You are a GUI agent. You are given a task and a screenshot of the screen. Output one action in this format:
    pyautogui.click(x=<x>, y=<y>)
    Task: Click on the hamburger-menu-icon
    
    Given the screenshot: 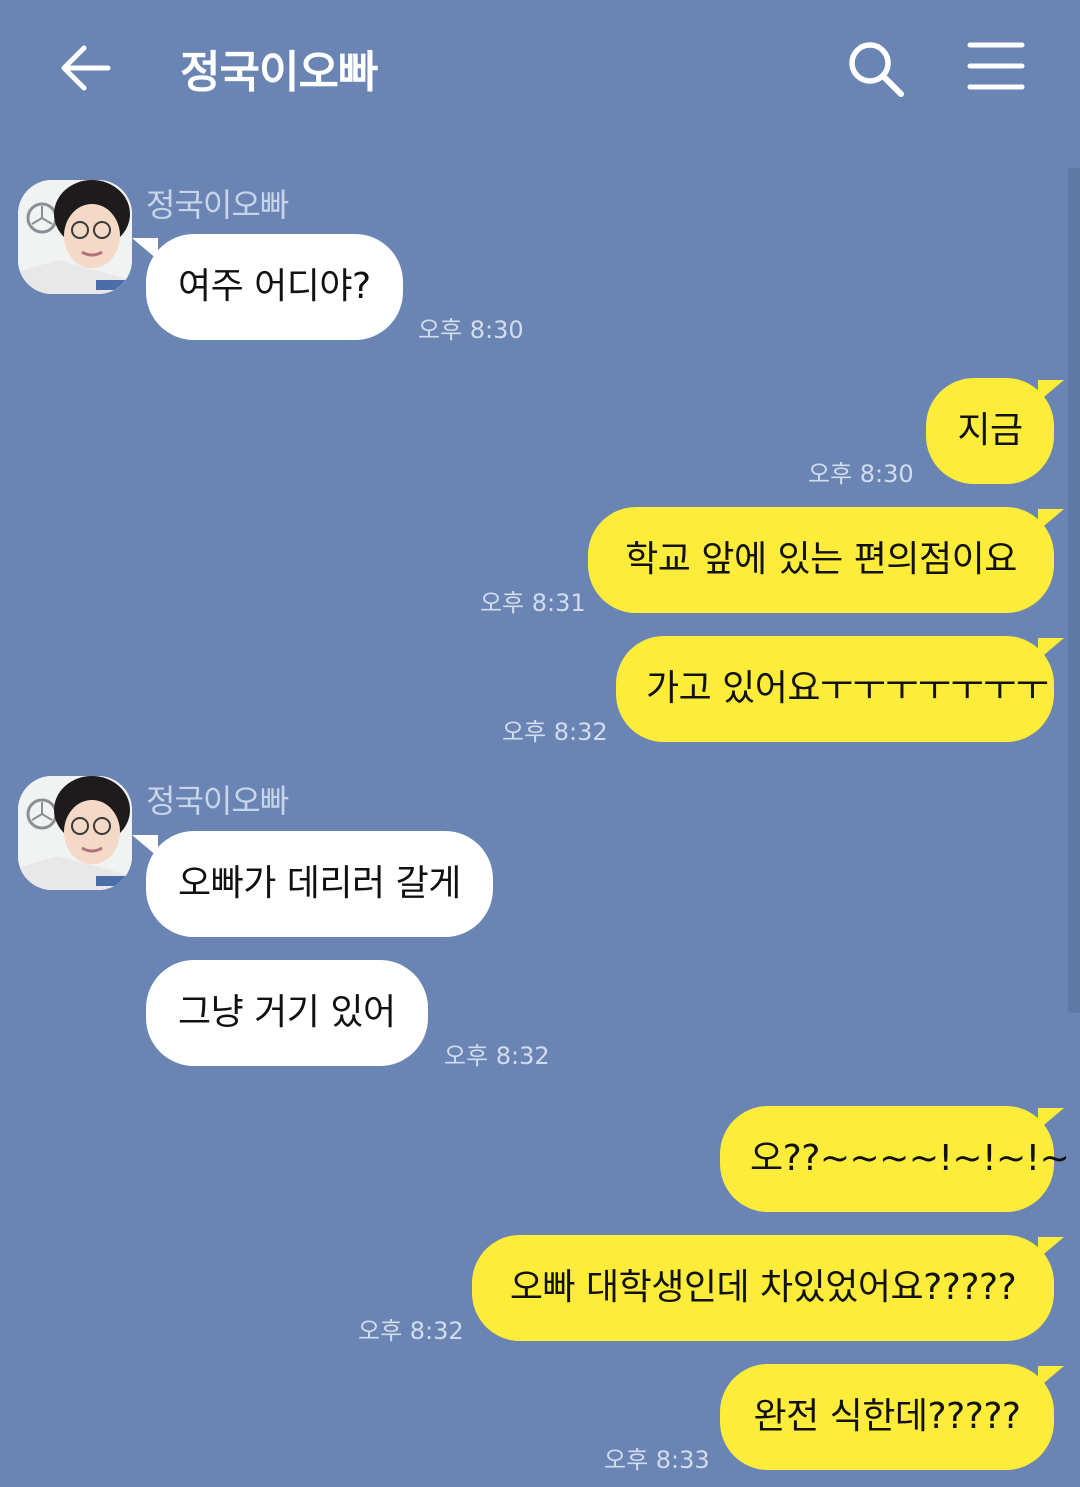 What is the action you would take?
    pyautogui.click(x=996, y=66)
    